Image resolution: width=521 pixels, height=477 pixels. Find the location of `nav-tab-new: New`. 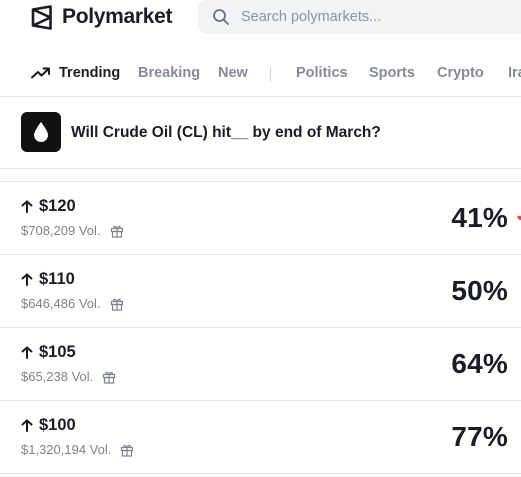

nav-tab-new: New is located at coordinates (233, 73).